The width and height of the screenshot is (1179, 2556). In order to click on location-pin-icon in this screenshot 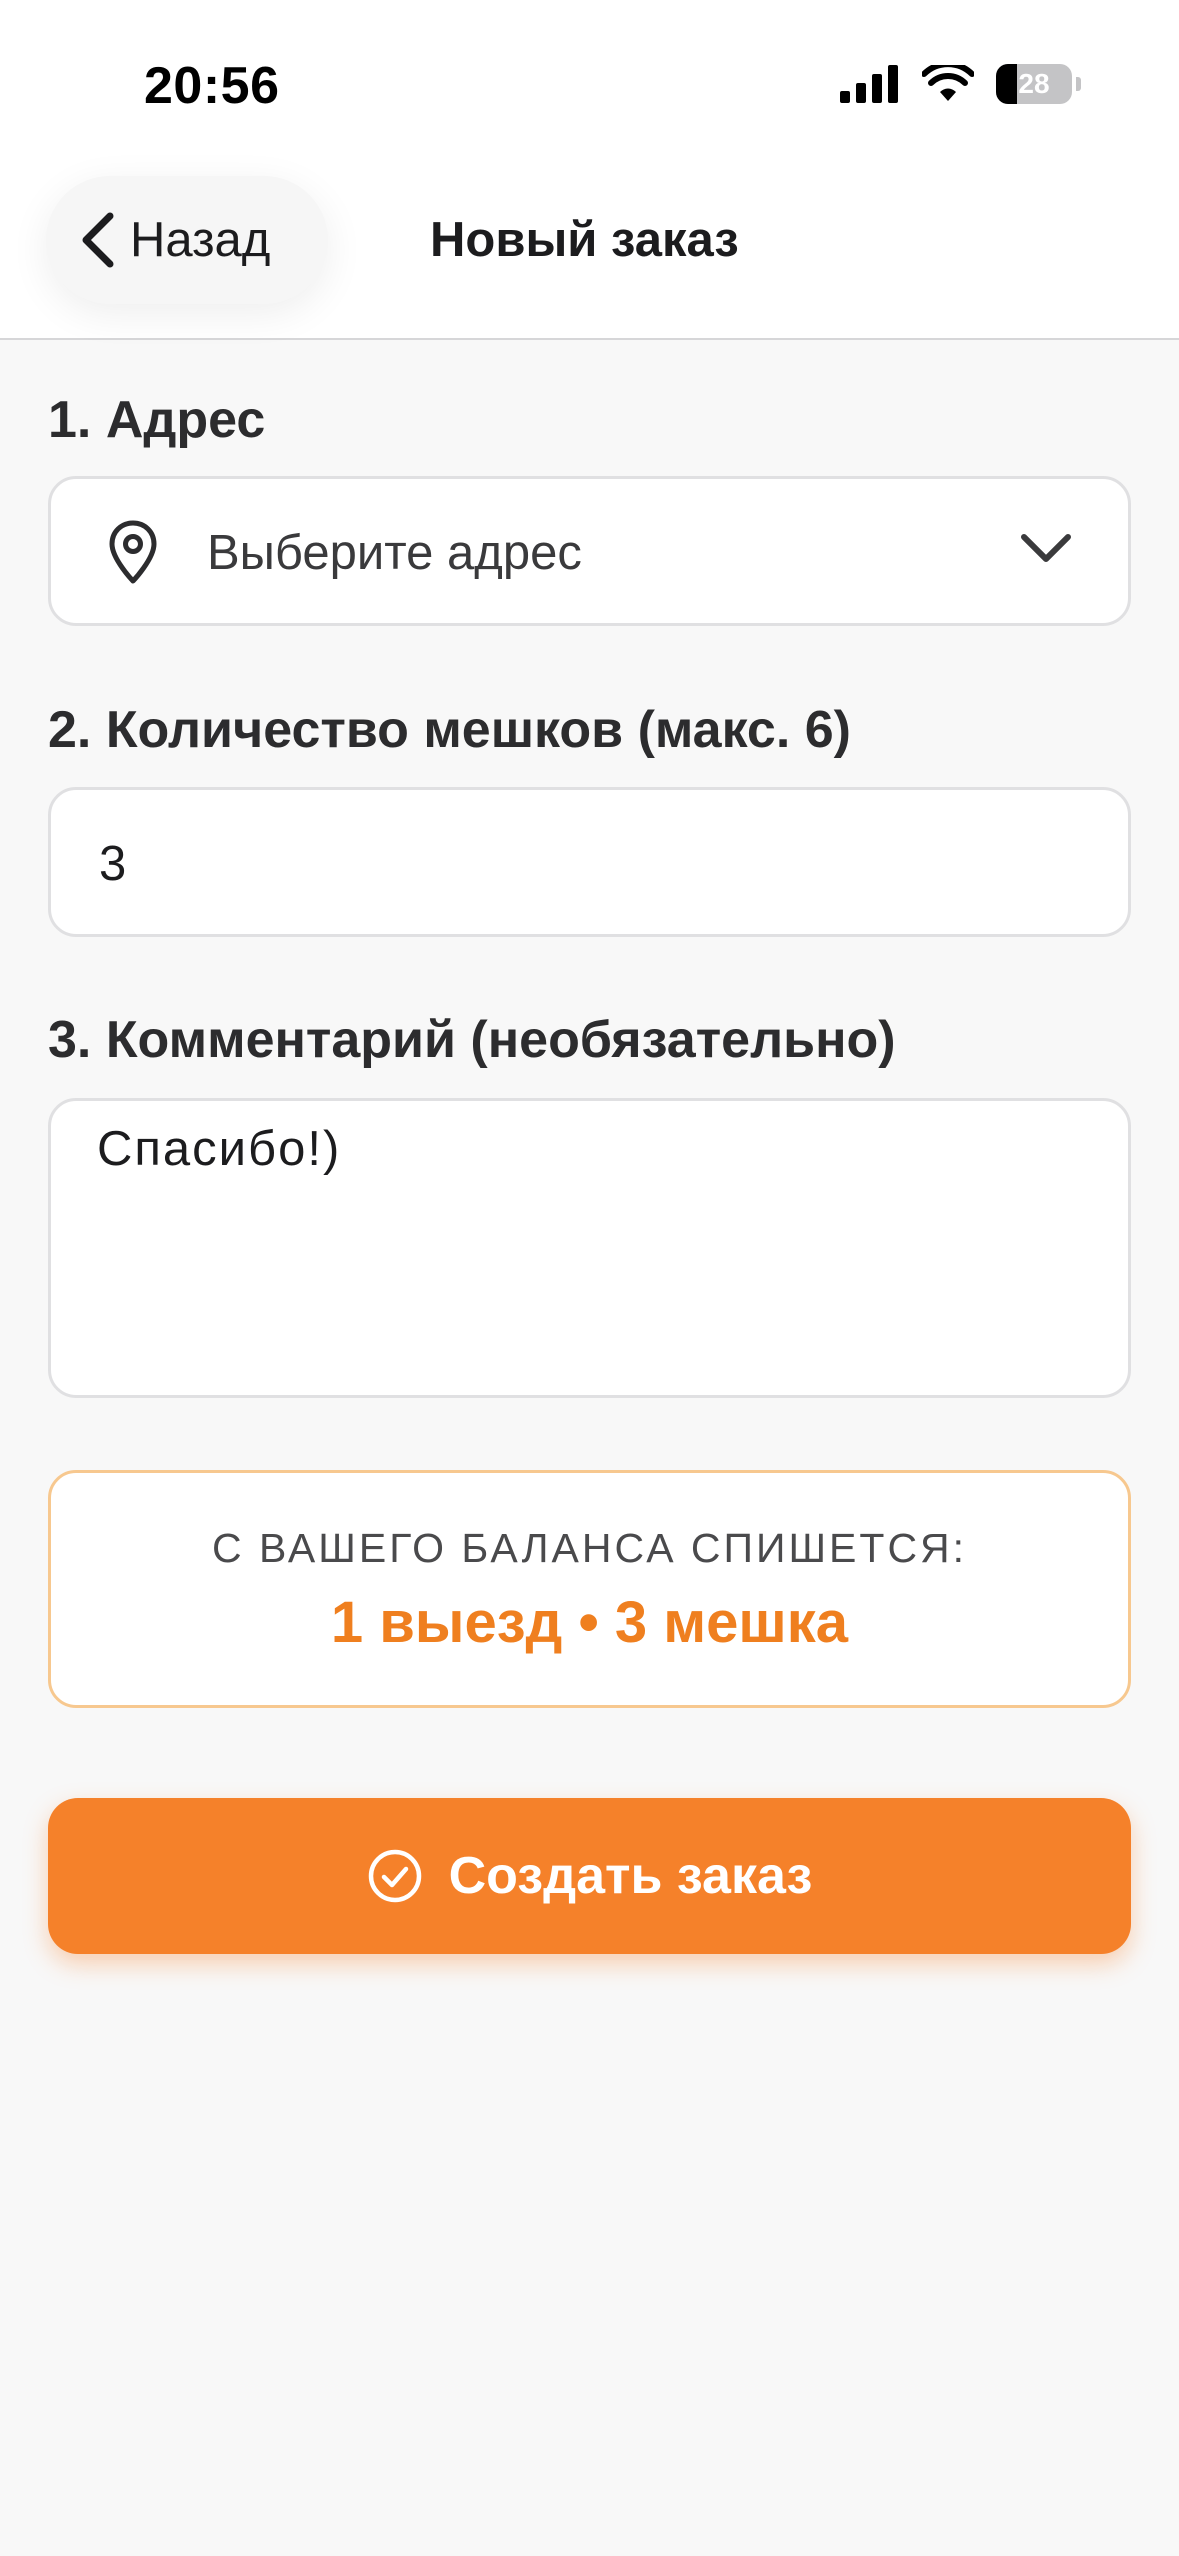, I will do `click(133, 552)`.